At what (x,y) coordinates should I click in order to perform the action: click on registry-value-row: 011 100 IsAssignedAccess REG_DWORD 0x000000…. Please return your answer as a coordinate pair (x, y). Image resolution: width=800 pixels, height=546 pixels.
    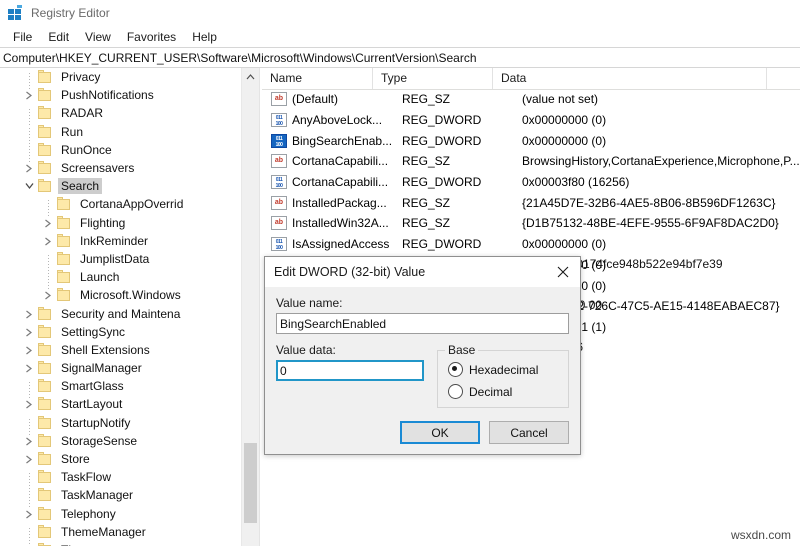
    Looking at the image, I should click on (531, 244).